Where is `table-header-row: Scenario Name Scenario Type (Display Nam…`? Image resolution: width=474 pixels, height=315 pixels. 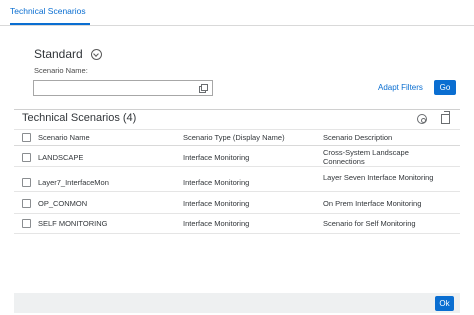
table-header-row: Scenario Name Scenario Type (Display Nam… is located at coordinates (237, 137).